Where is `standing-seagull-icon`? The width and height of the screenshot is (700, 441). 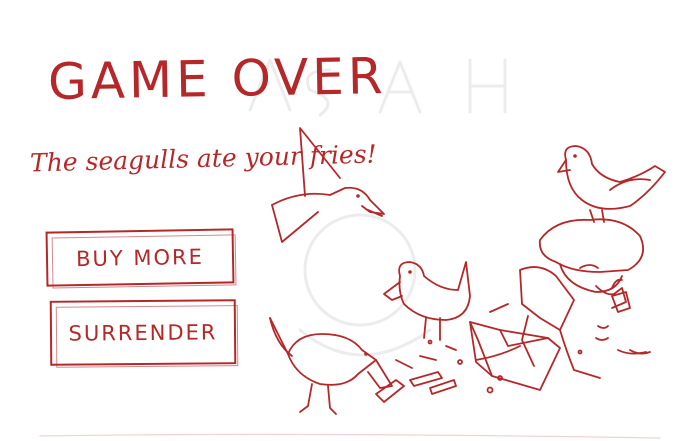
standing-seagull-icon is located at coordinates (427, 301).